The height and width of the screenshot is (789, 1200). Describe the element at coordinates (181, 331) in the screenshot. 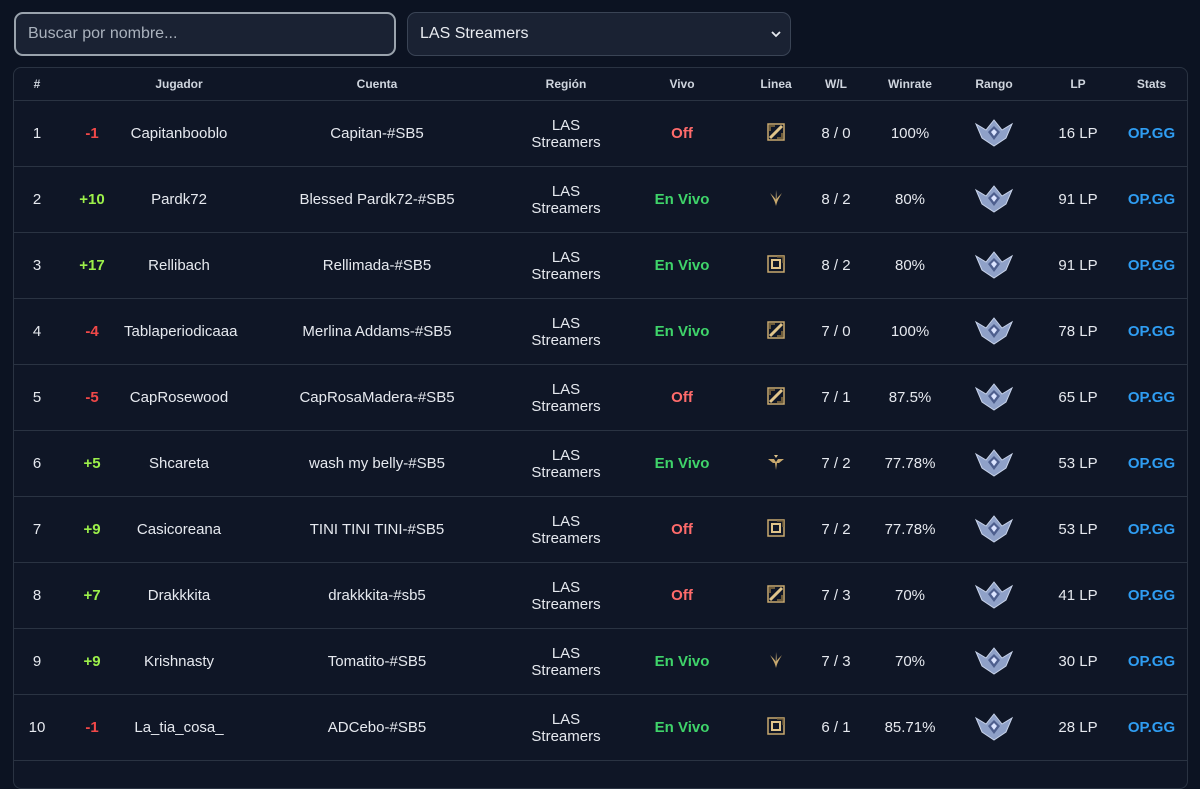

I see `player-name: Tablaperiodicaaa` at that location.